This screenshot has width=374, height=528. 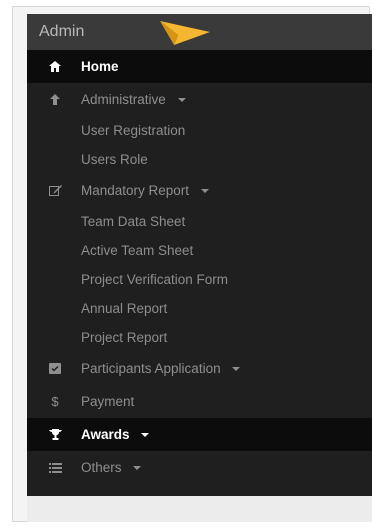 What do you see at coordinates (55, 368) in the screenshot?
I see `check-square-icon` at bounding box center [55, 368].